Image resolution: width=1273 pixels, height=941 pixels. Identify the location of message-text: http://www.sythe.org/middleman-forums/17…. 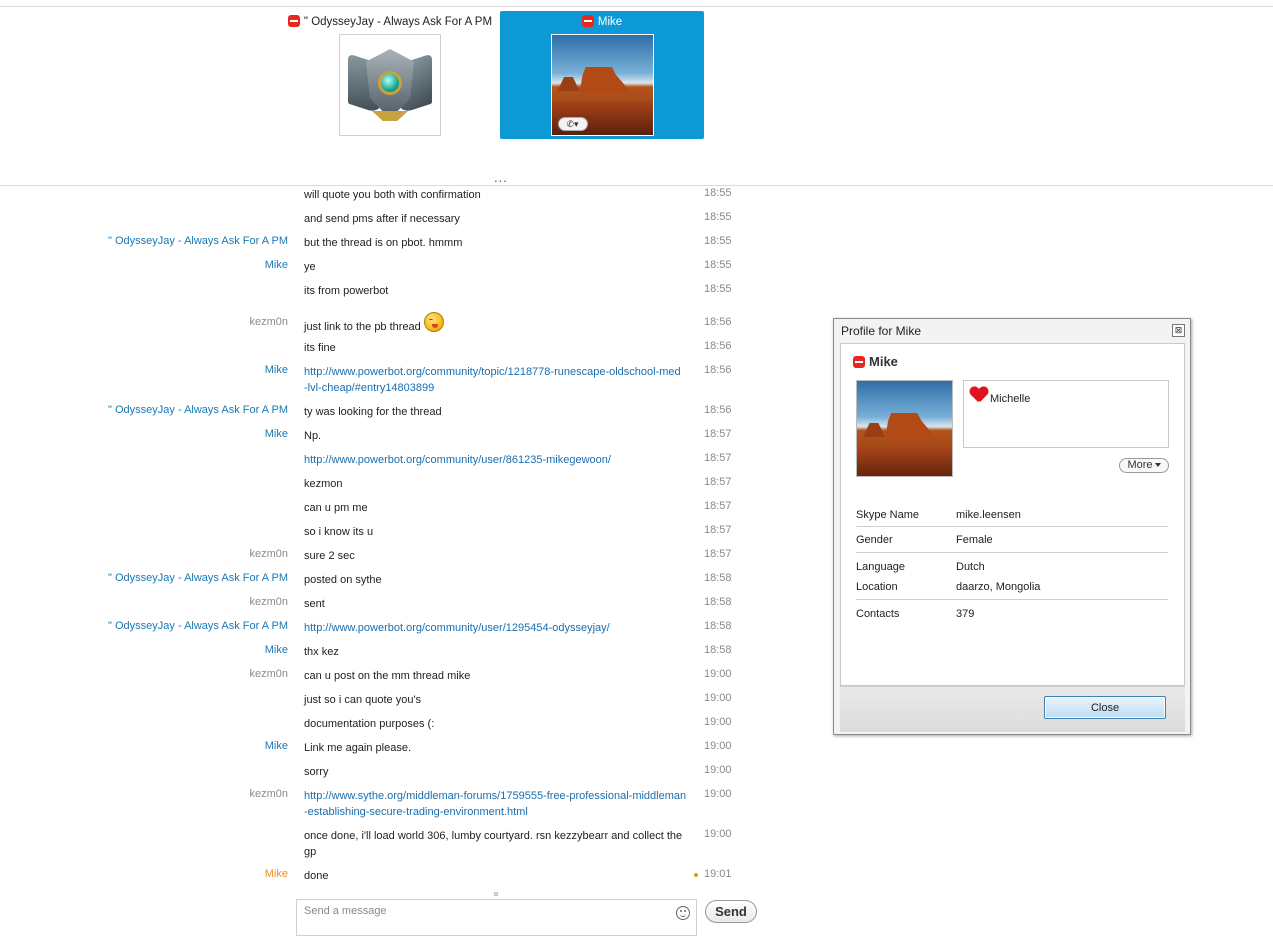
(499, 804).